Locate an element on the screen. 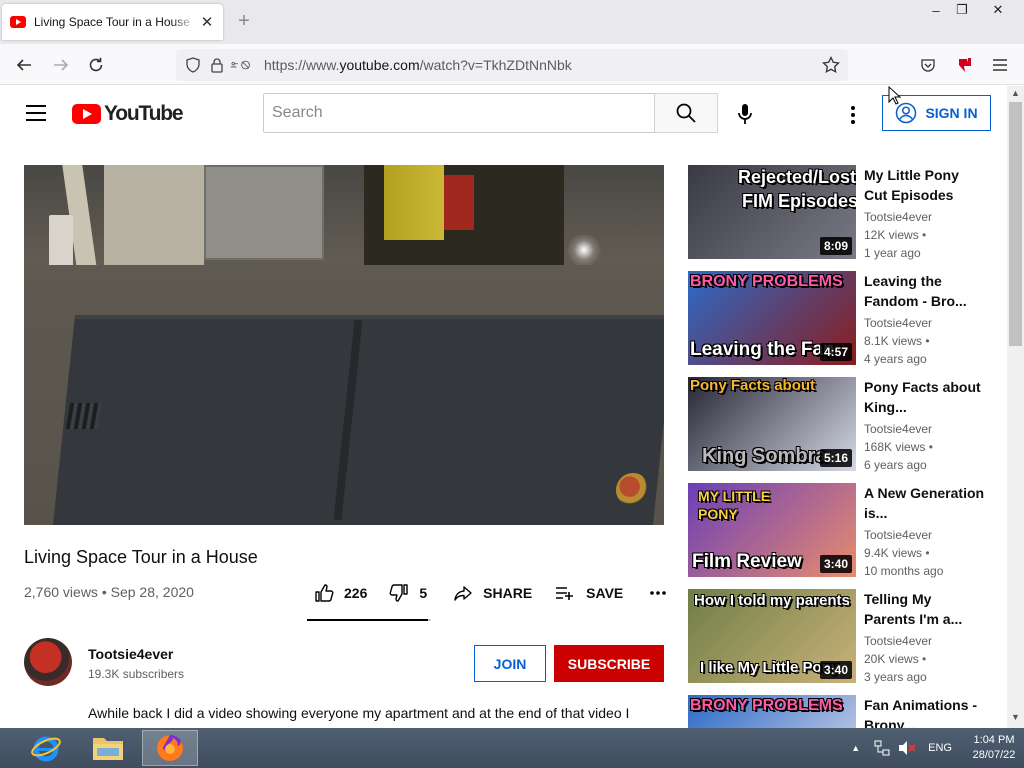  video-frame-bucket is located at coordinates (61, 241).